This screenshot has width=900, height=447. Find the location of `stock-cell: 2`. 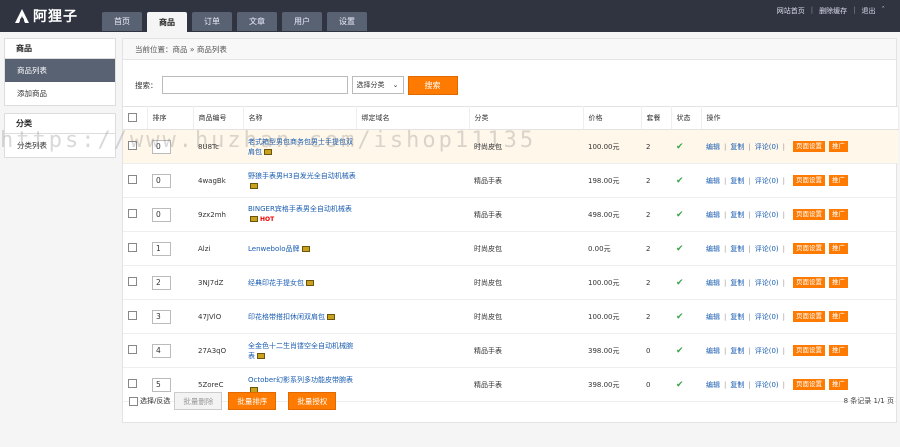

stock-cell: 2 is located at coordinates (656, 248).